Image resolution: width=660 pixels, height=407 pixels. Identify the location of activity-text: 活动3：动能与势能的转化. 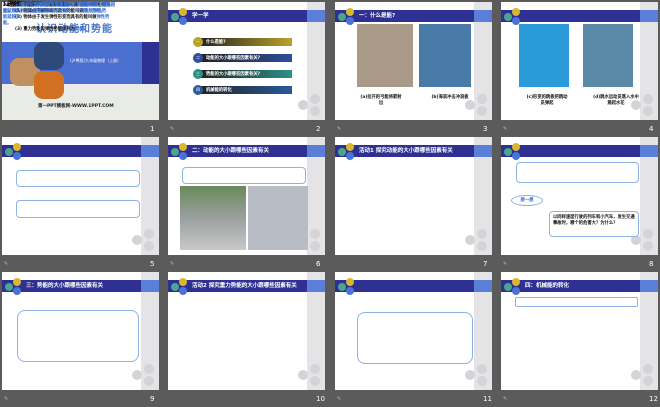
(33, 4).